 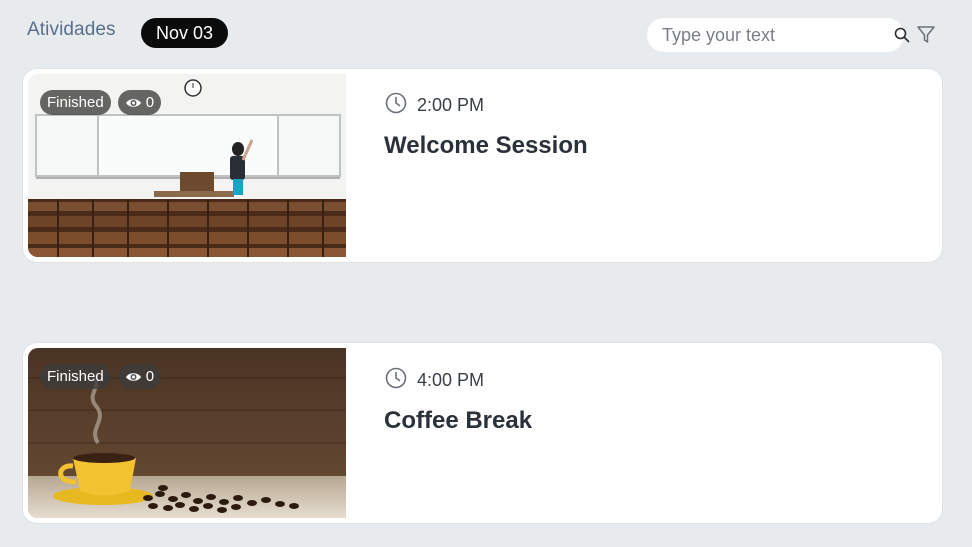 I want to click on page-title: Atividades, so click(x=71, y=29).